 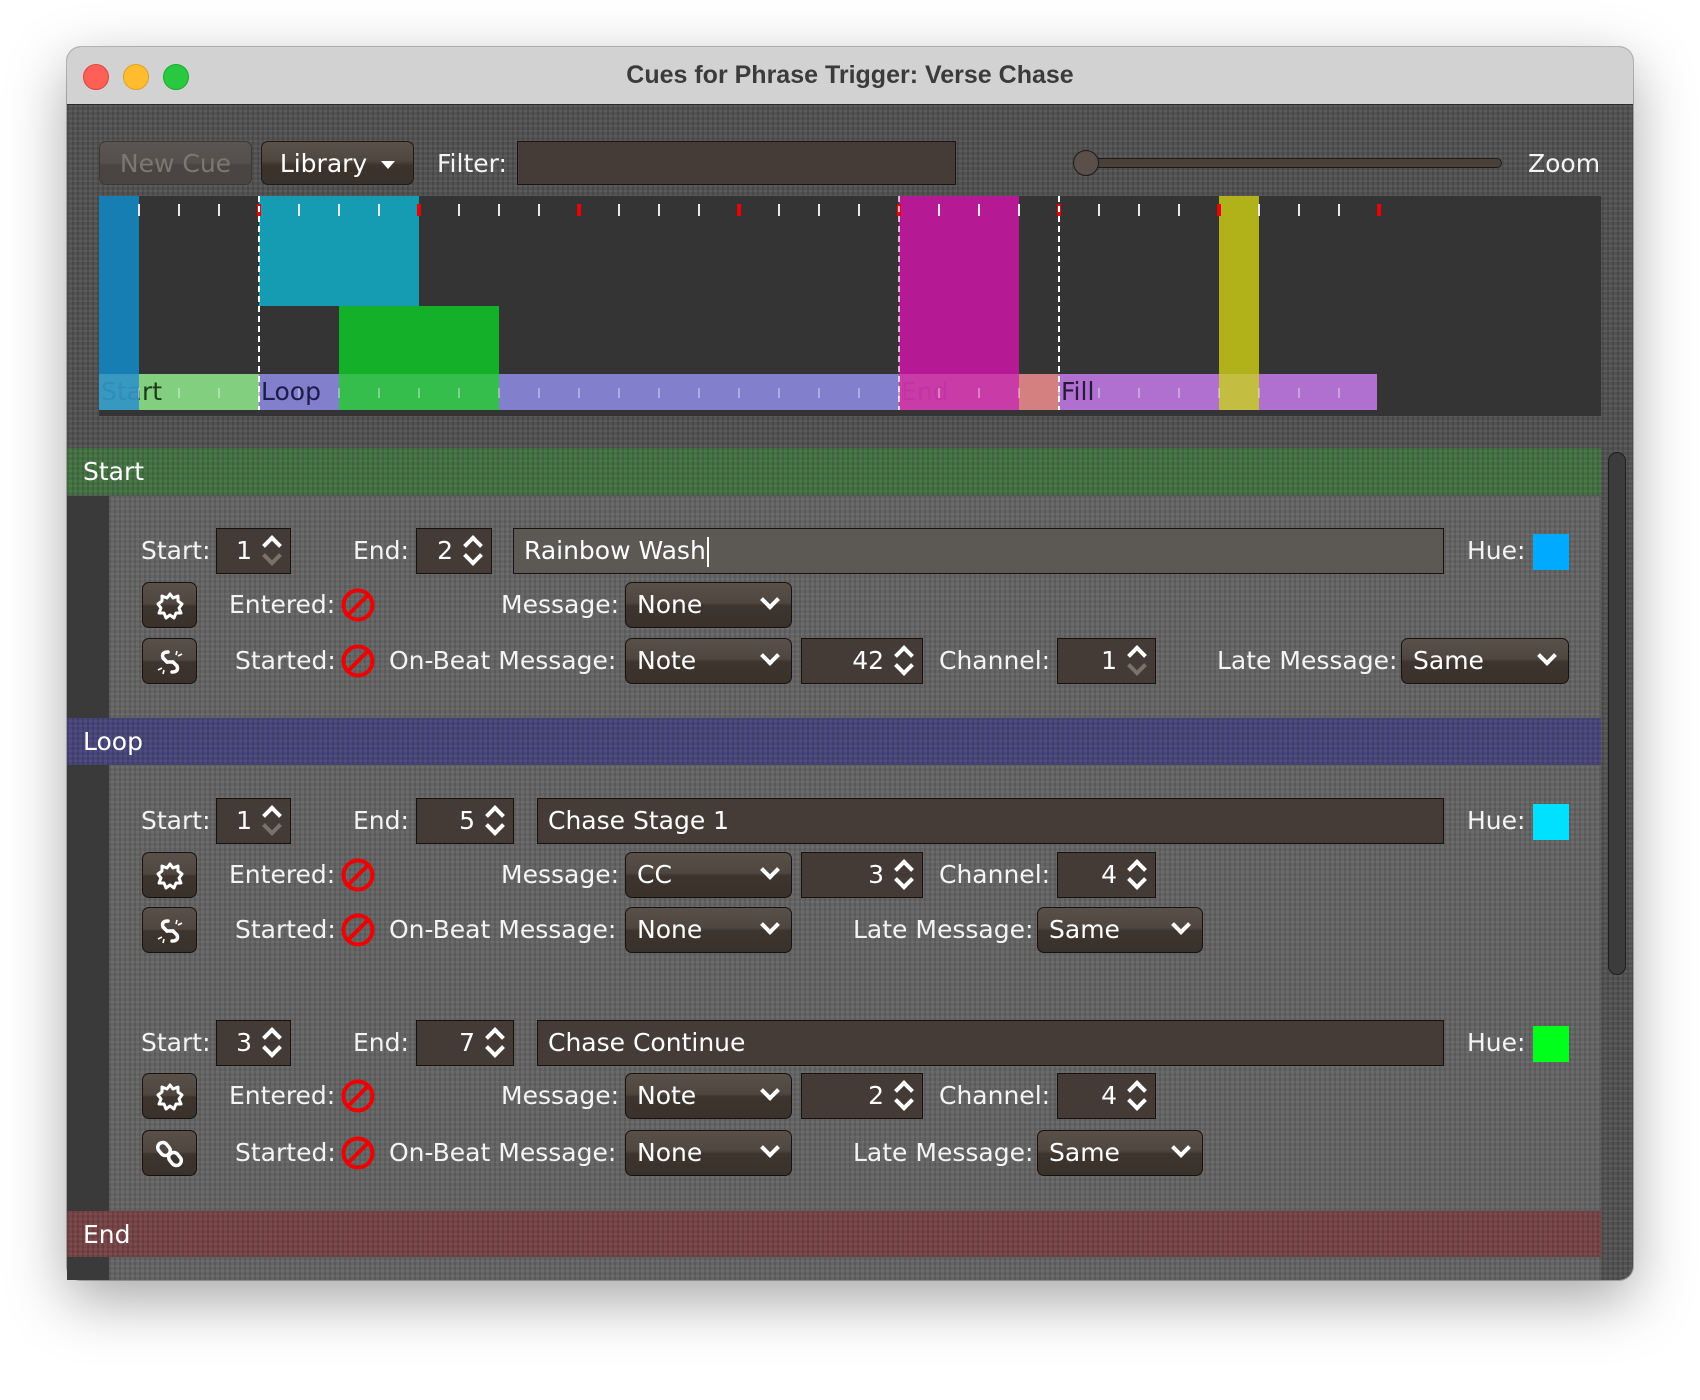 I want to click on zoom-slider-thumb, so click(x=1086, y=163).